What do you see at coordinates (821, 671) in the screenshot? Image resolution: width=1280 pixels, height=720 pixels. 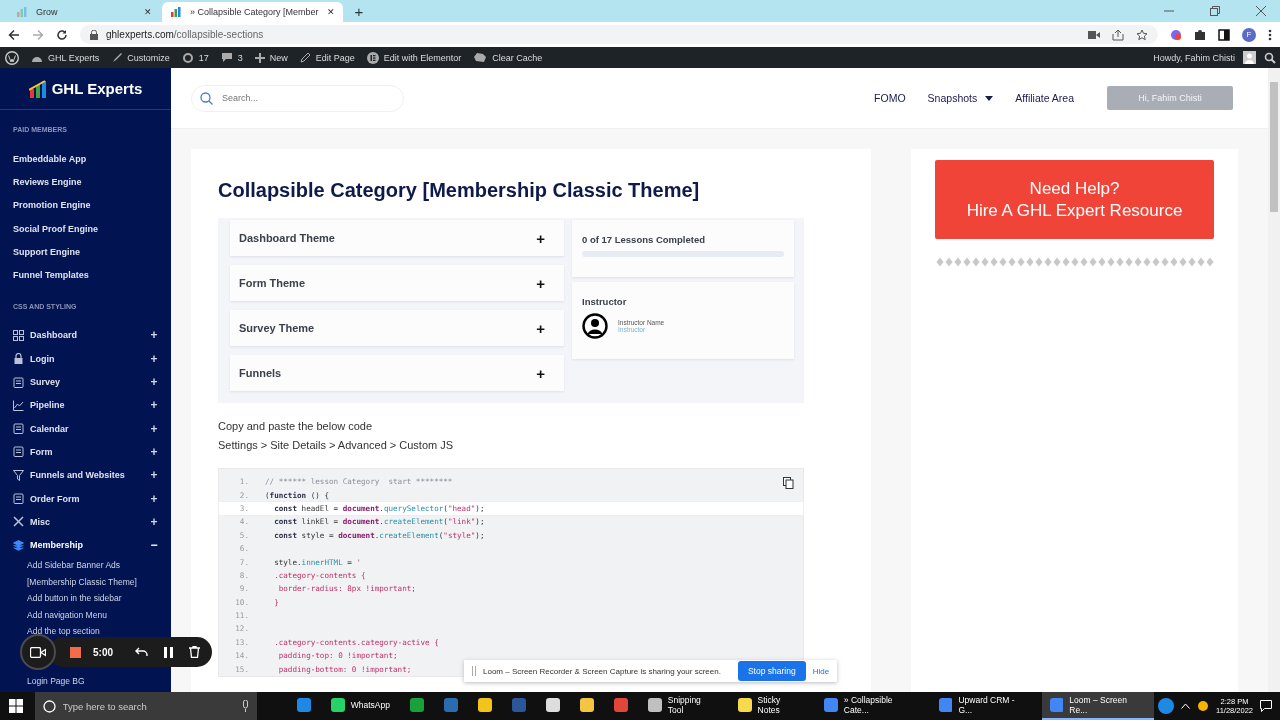 I see `hide-link: Hide` at bounding box center [821, 671].